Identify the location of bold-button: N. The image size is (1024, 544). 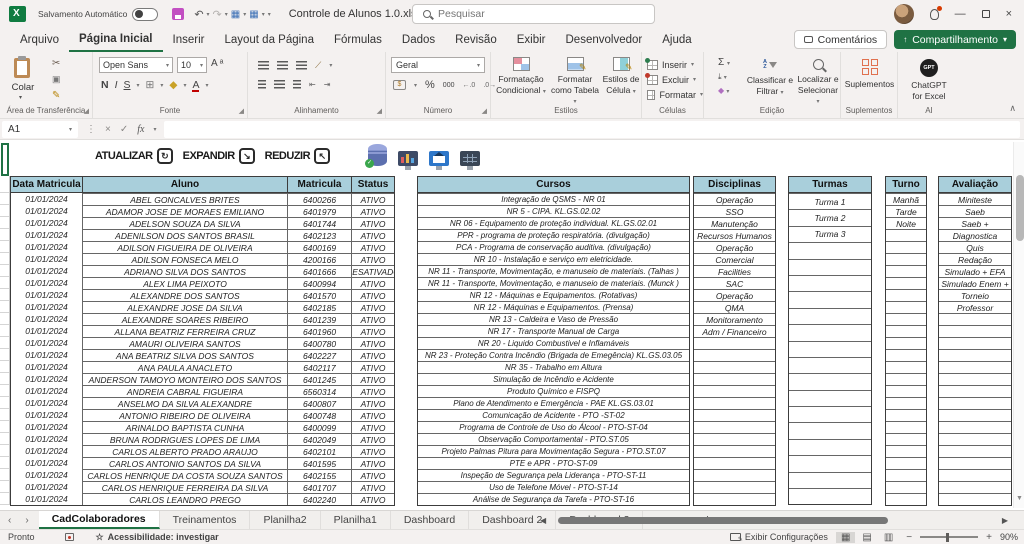
(105, 85).